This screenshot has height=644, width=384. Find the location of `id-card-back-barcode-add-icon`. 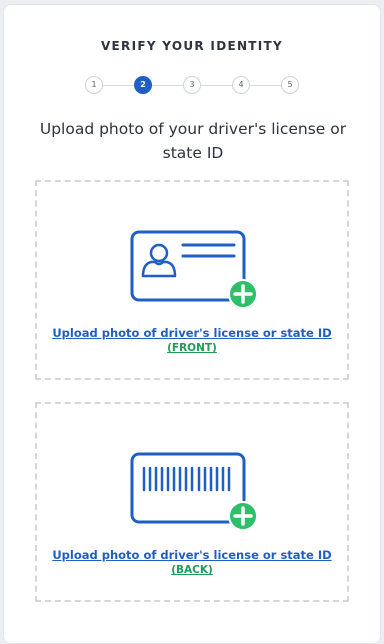

id-card-back-barcode-add-icon is located at coordinates (194, 491).